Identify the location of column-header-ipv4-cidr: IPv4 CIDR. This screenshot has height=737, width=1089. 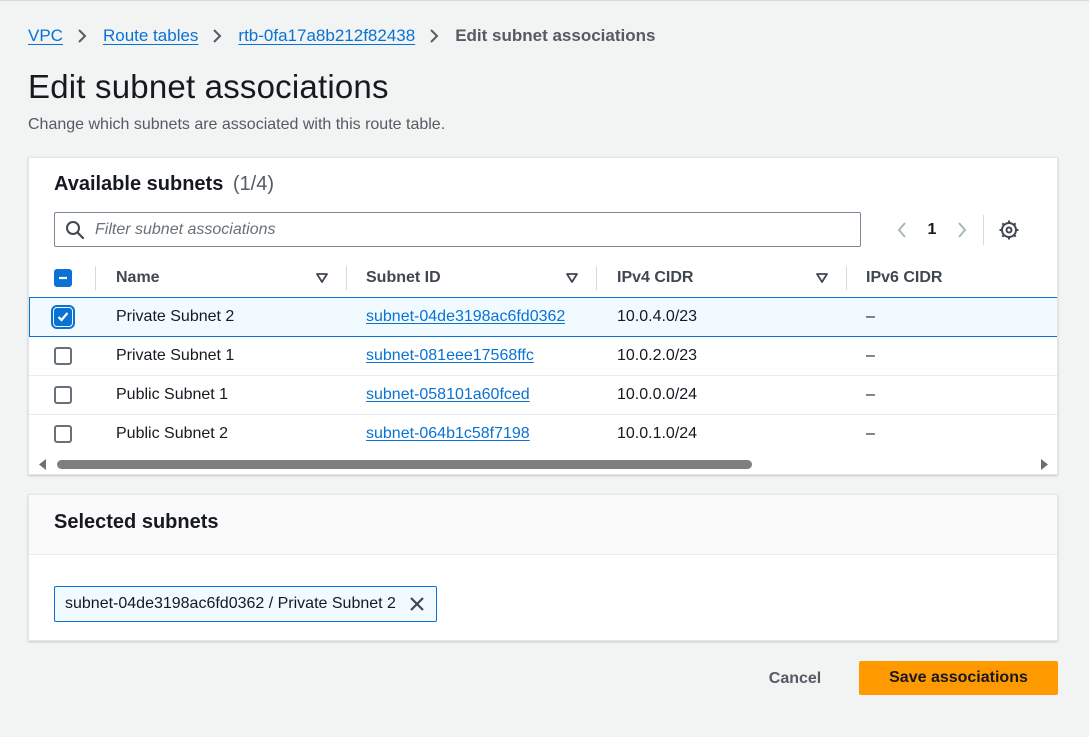
(655, 278).